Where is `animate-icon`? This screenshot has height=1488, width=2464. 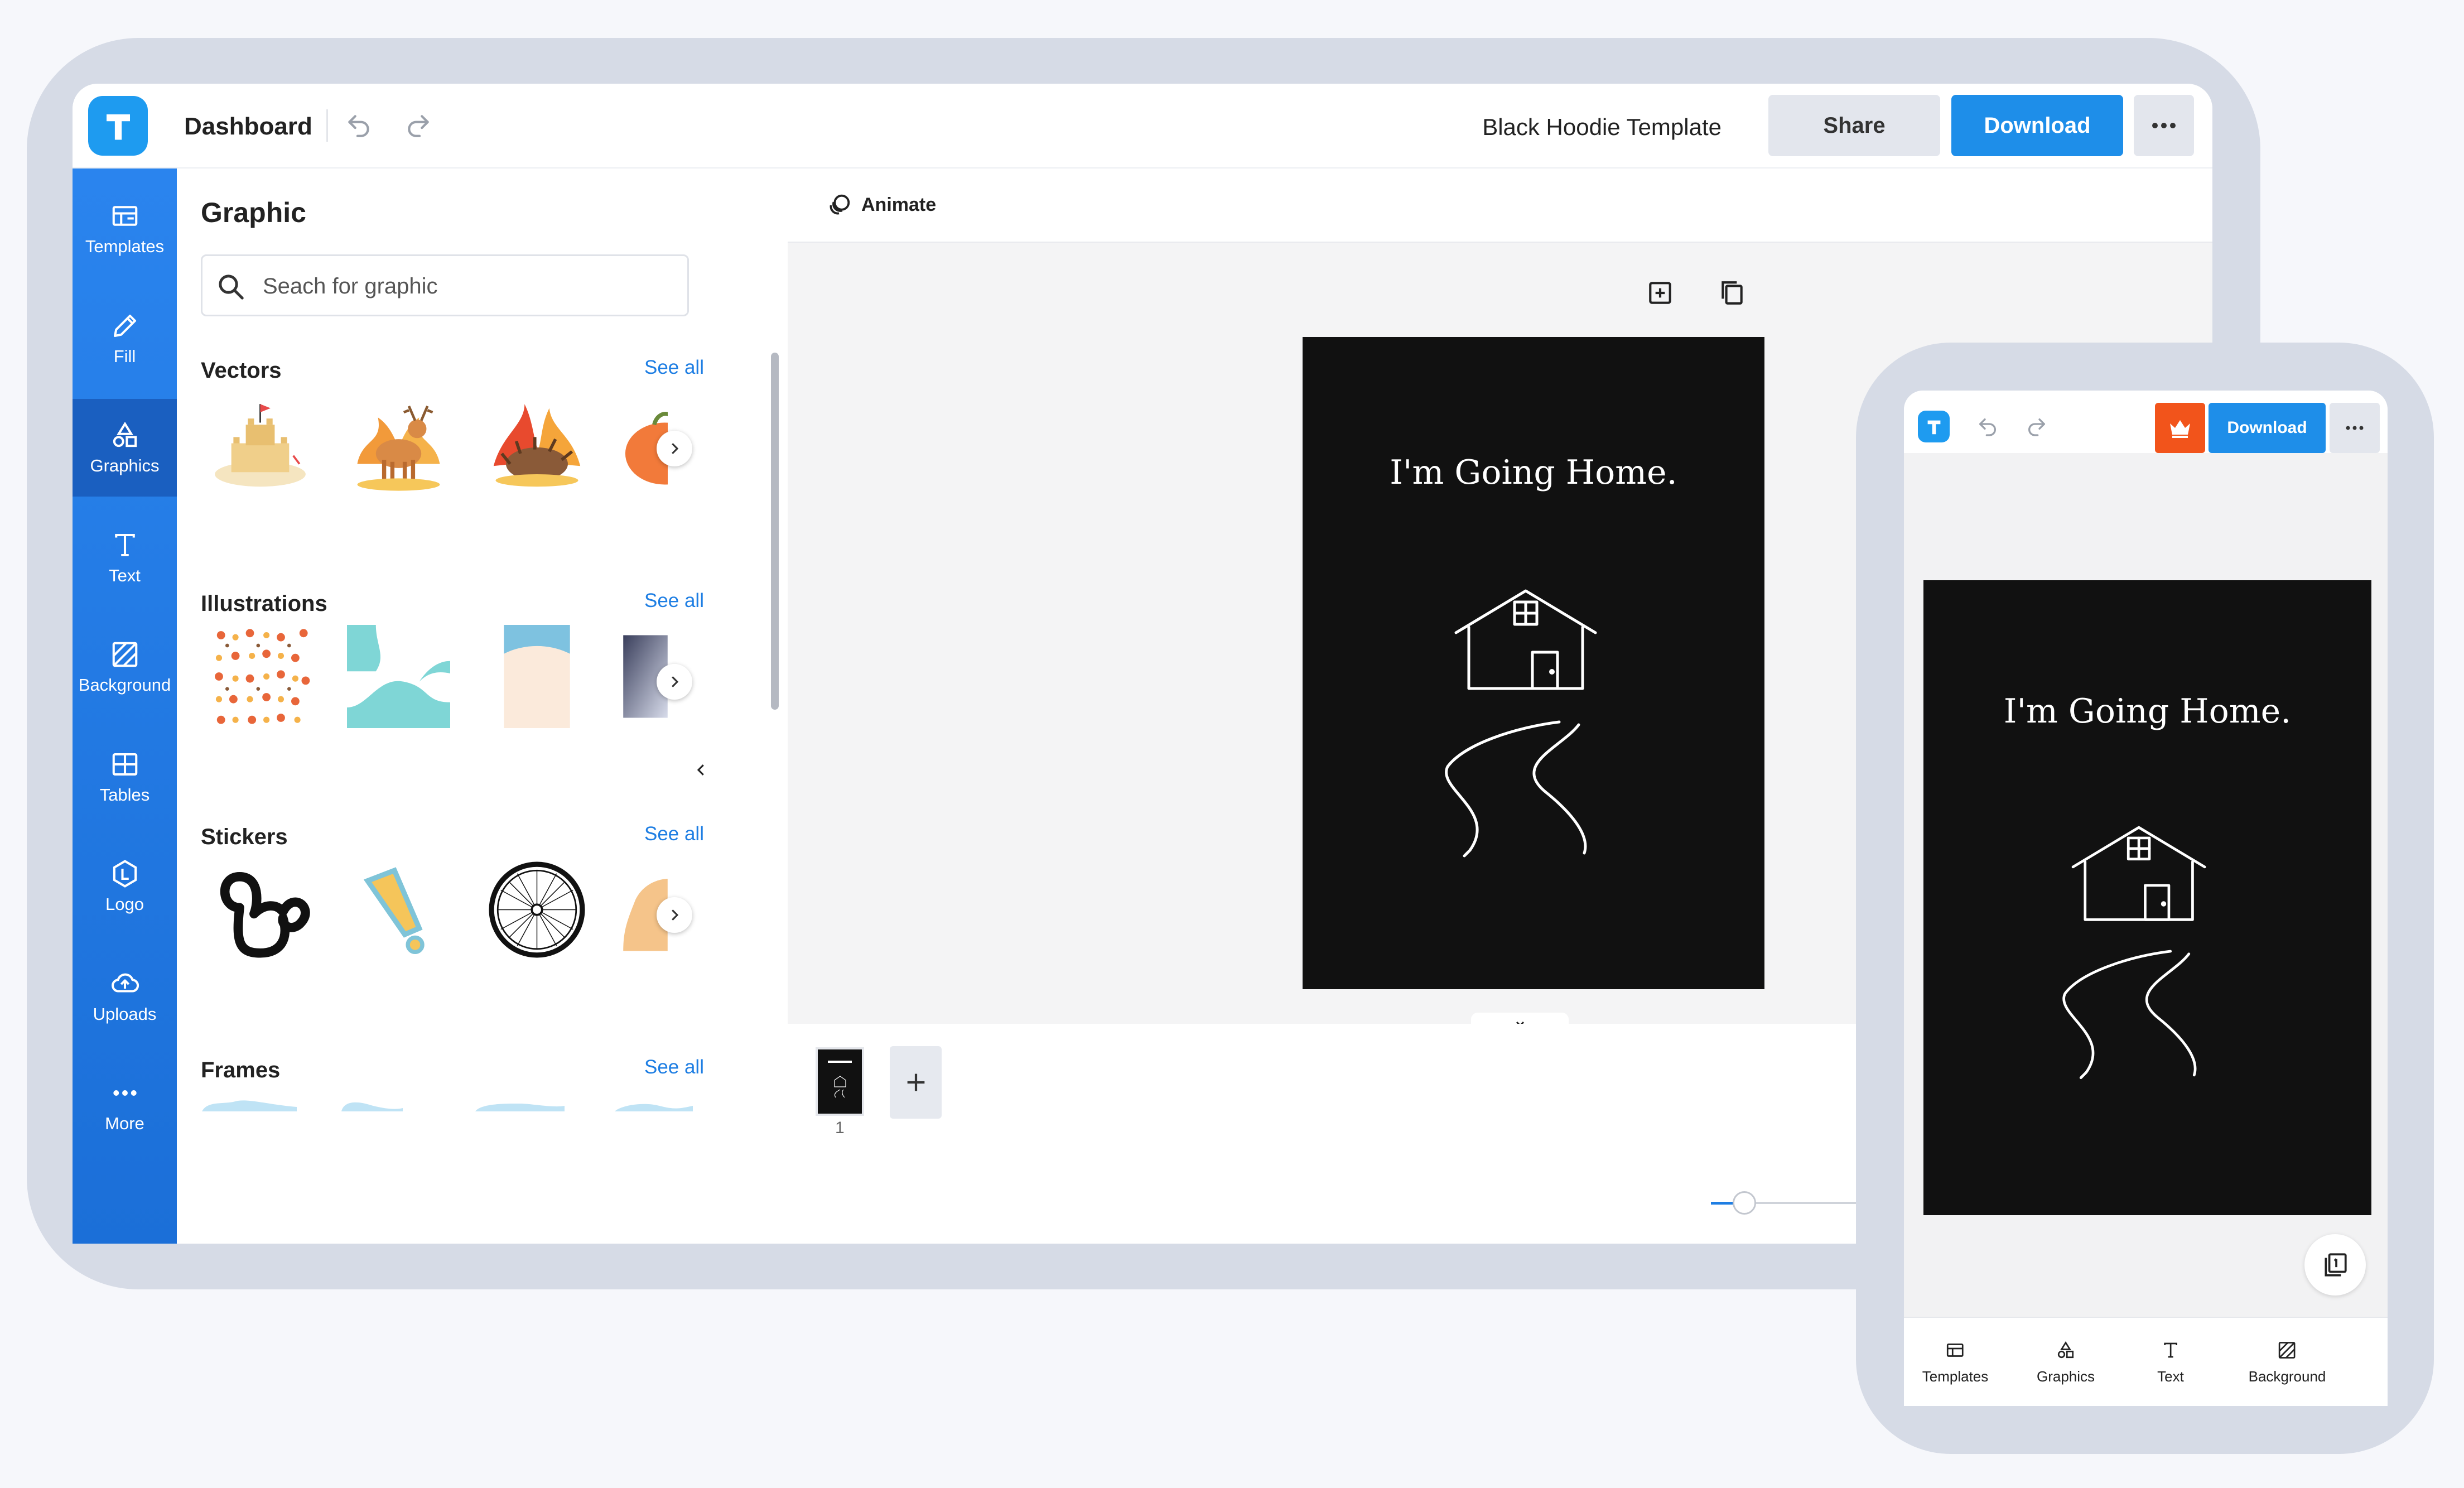 animate-icon is located at coordinates (840, 204).